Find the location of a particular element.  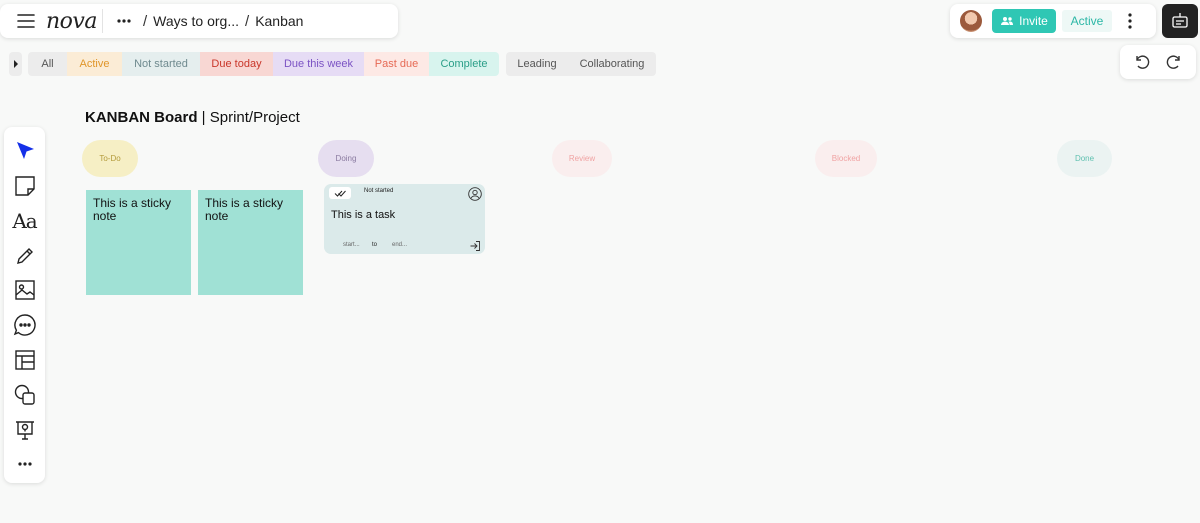

comment-icon is located at coordinates (25, 325).